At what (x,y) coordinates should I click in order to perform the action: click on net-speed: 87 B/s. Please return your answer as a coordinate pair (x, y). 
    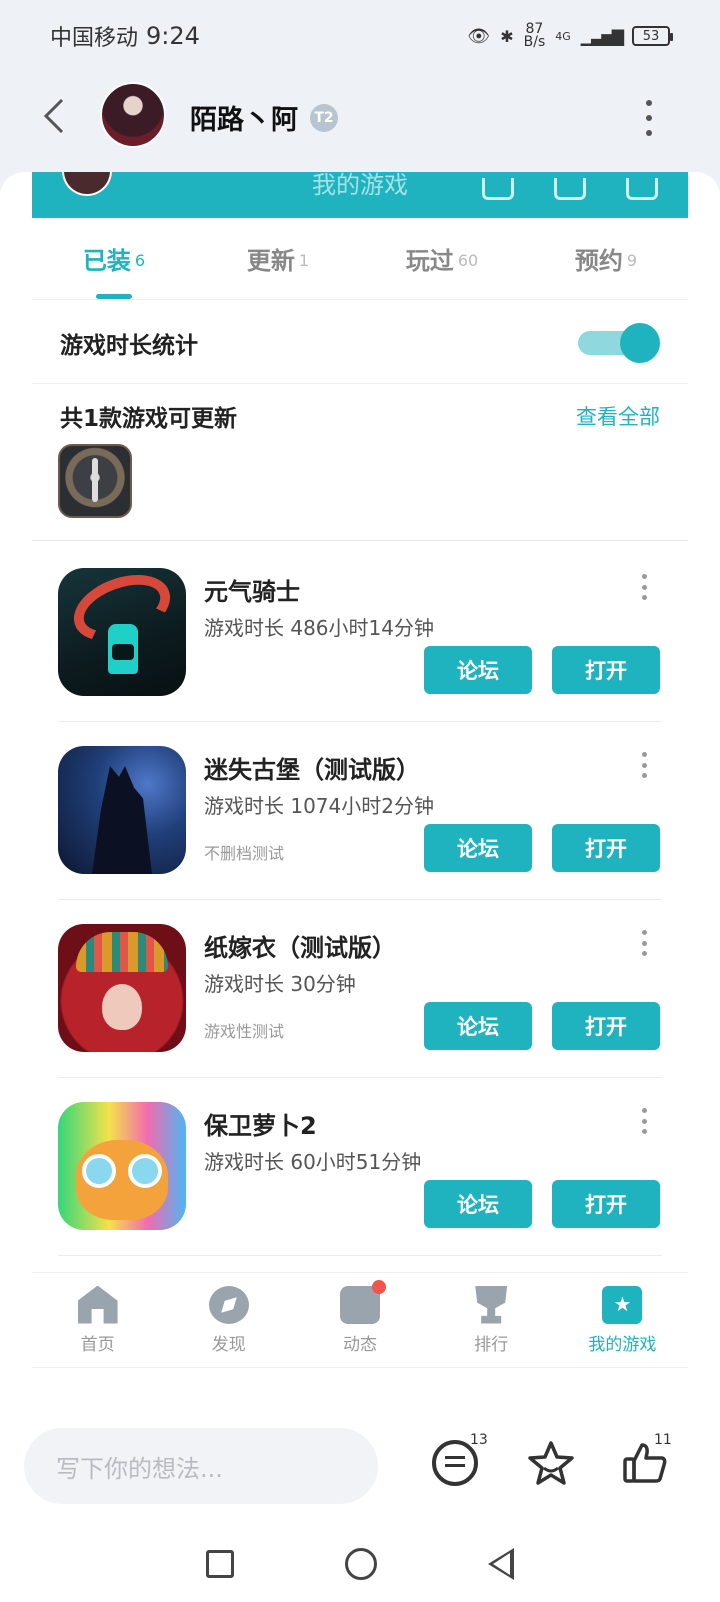
    Looking at the image, I should click on (535, 35).